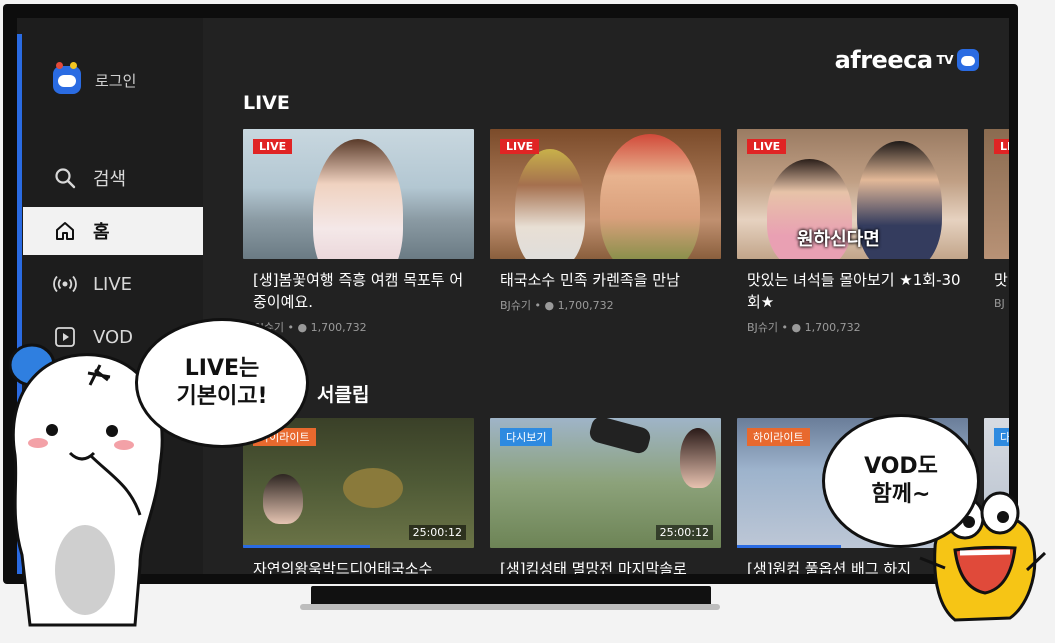 This screenshot has width=1055, height=643. I want to click on search-icon, so click(65, 178).